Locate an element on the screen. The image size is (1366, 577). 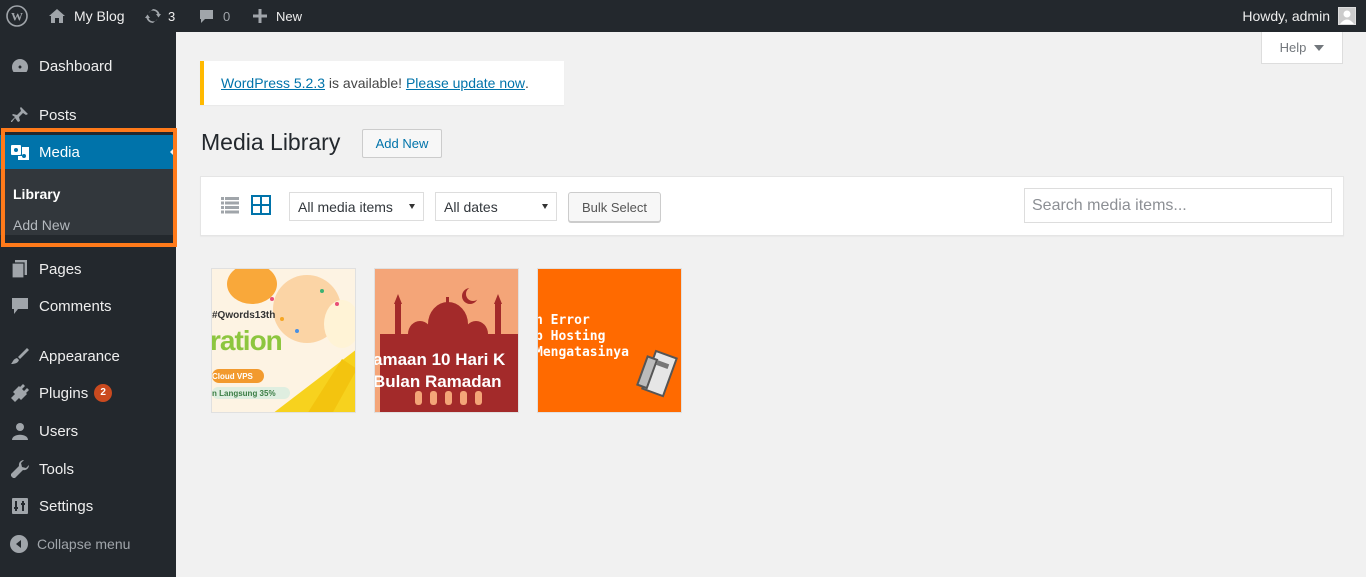
collapse-label: Collapse menu is located at coordinates (84, 544).